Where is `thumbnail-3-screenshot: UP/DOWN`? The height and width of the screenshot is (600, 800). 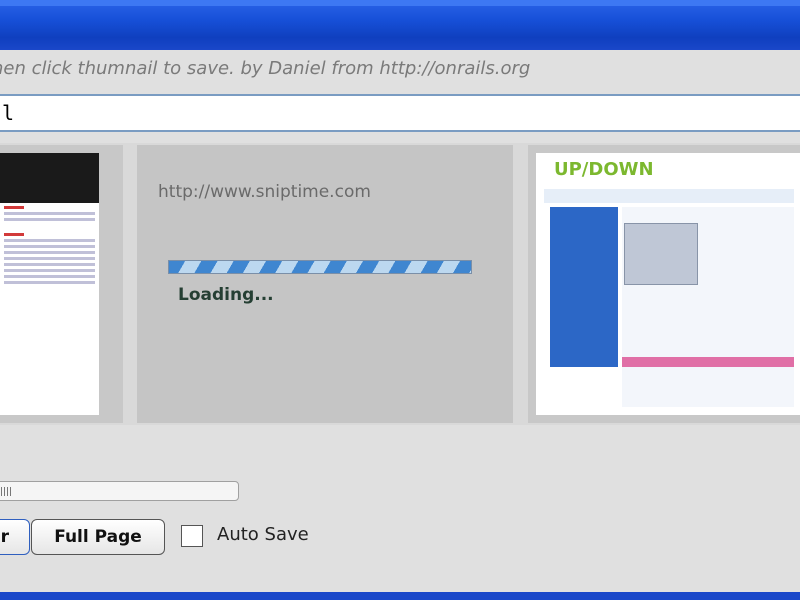 thumbnail-3-screenshot: UP/DOWN is located at coordinates (668, 284).